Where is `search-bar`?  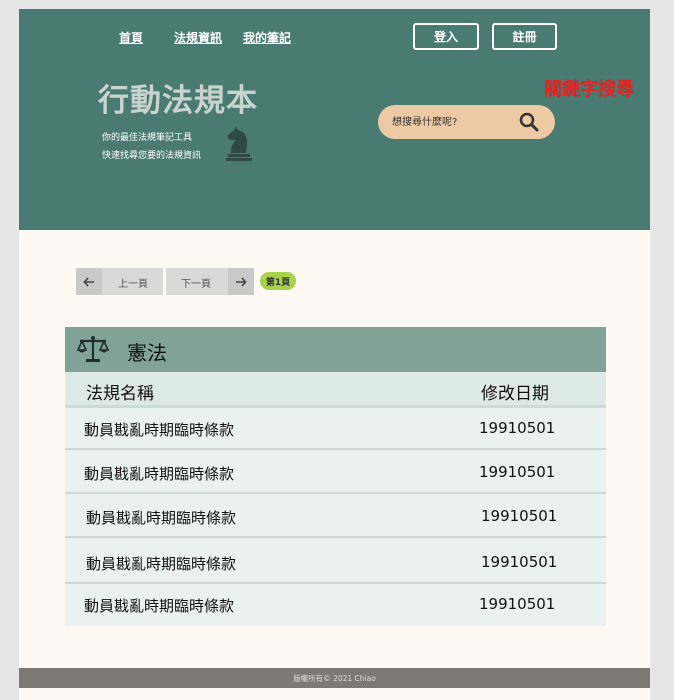 search-bar is located at coordinates (466, 122).